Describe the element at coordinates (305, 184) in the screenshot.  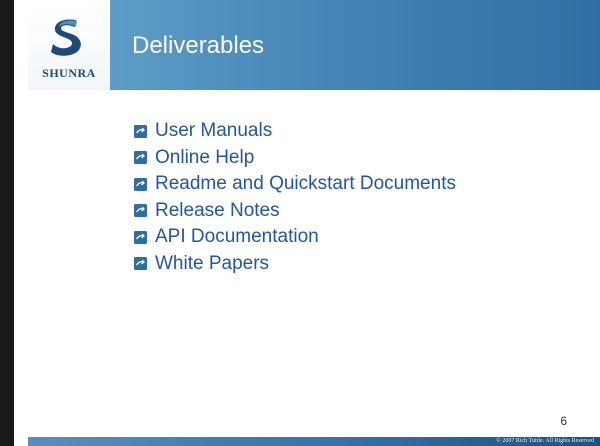
I see `bullet-text: Readme and Quickstart Documents` at that location.